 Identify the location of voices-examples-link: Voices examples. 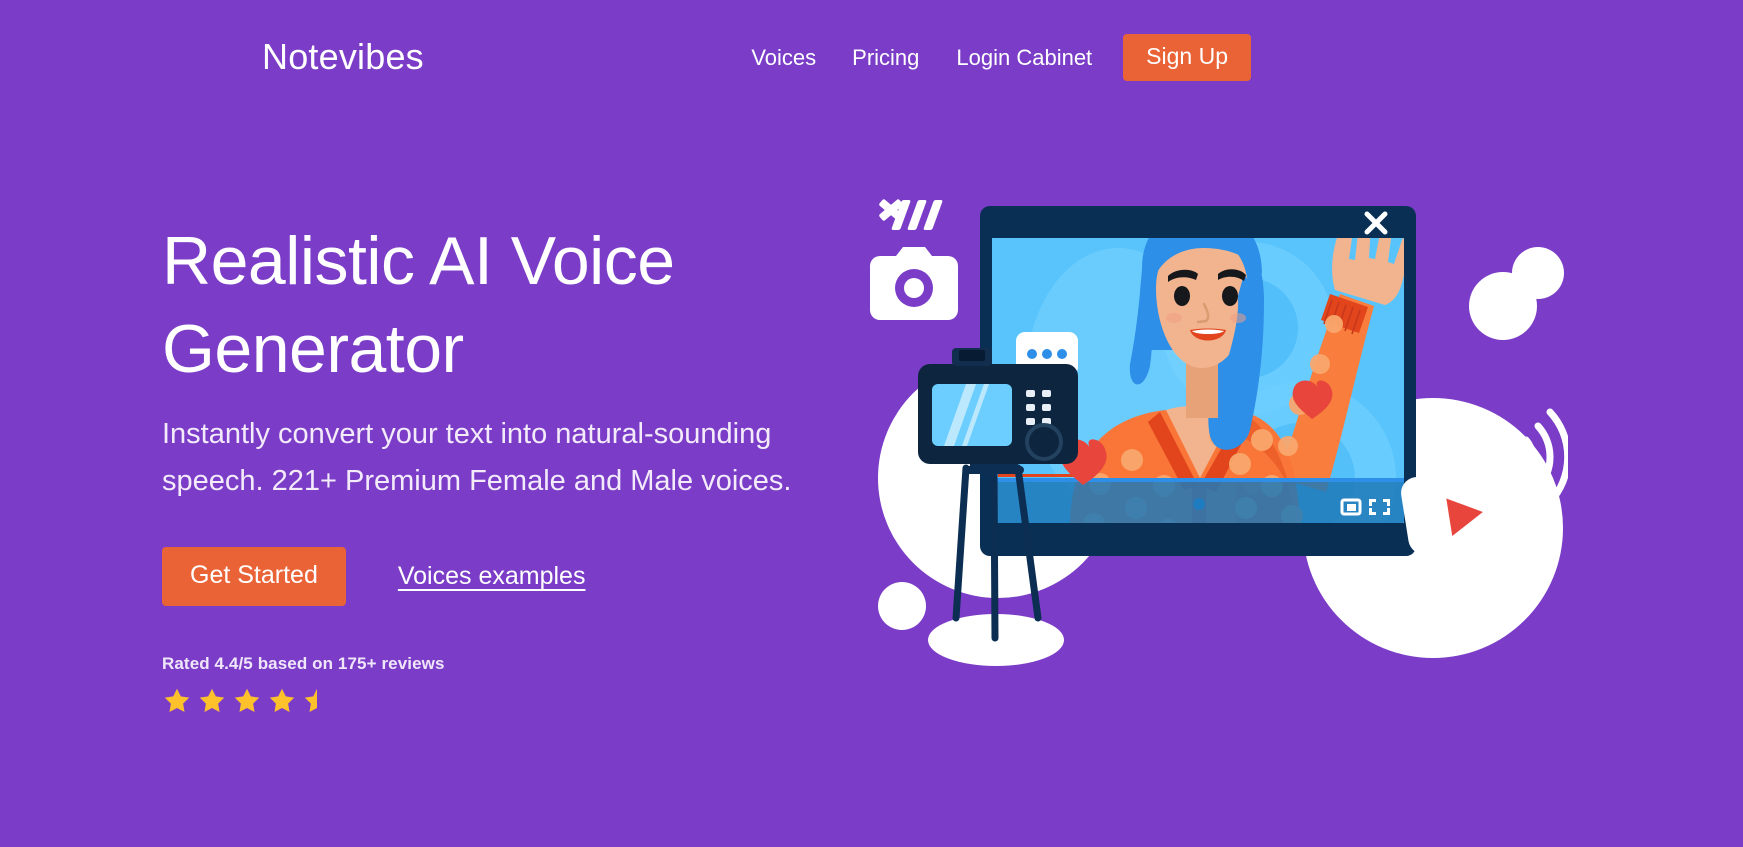
(492, 576).